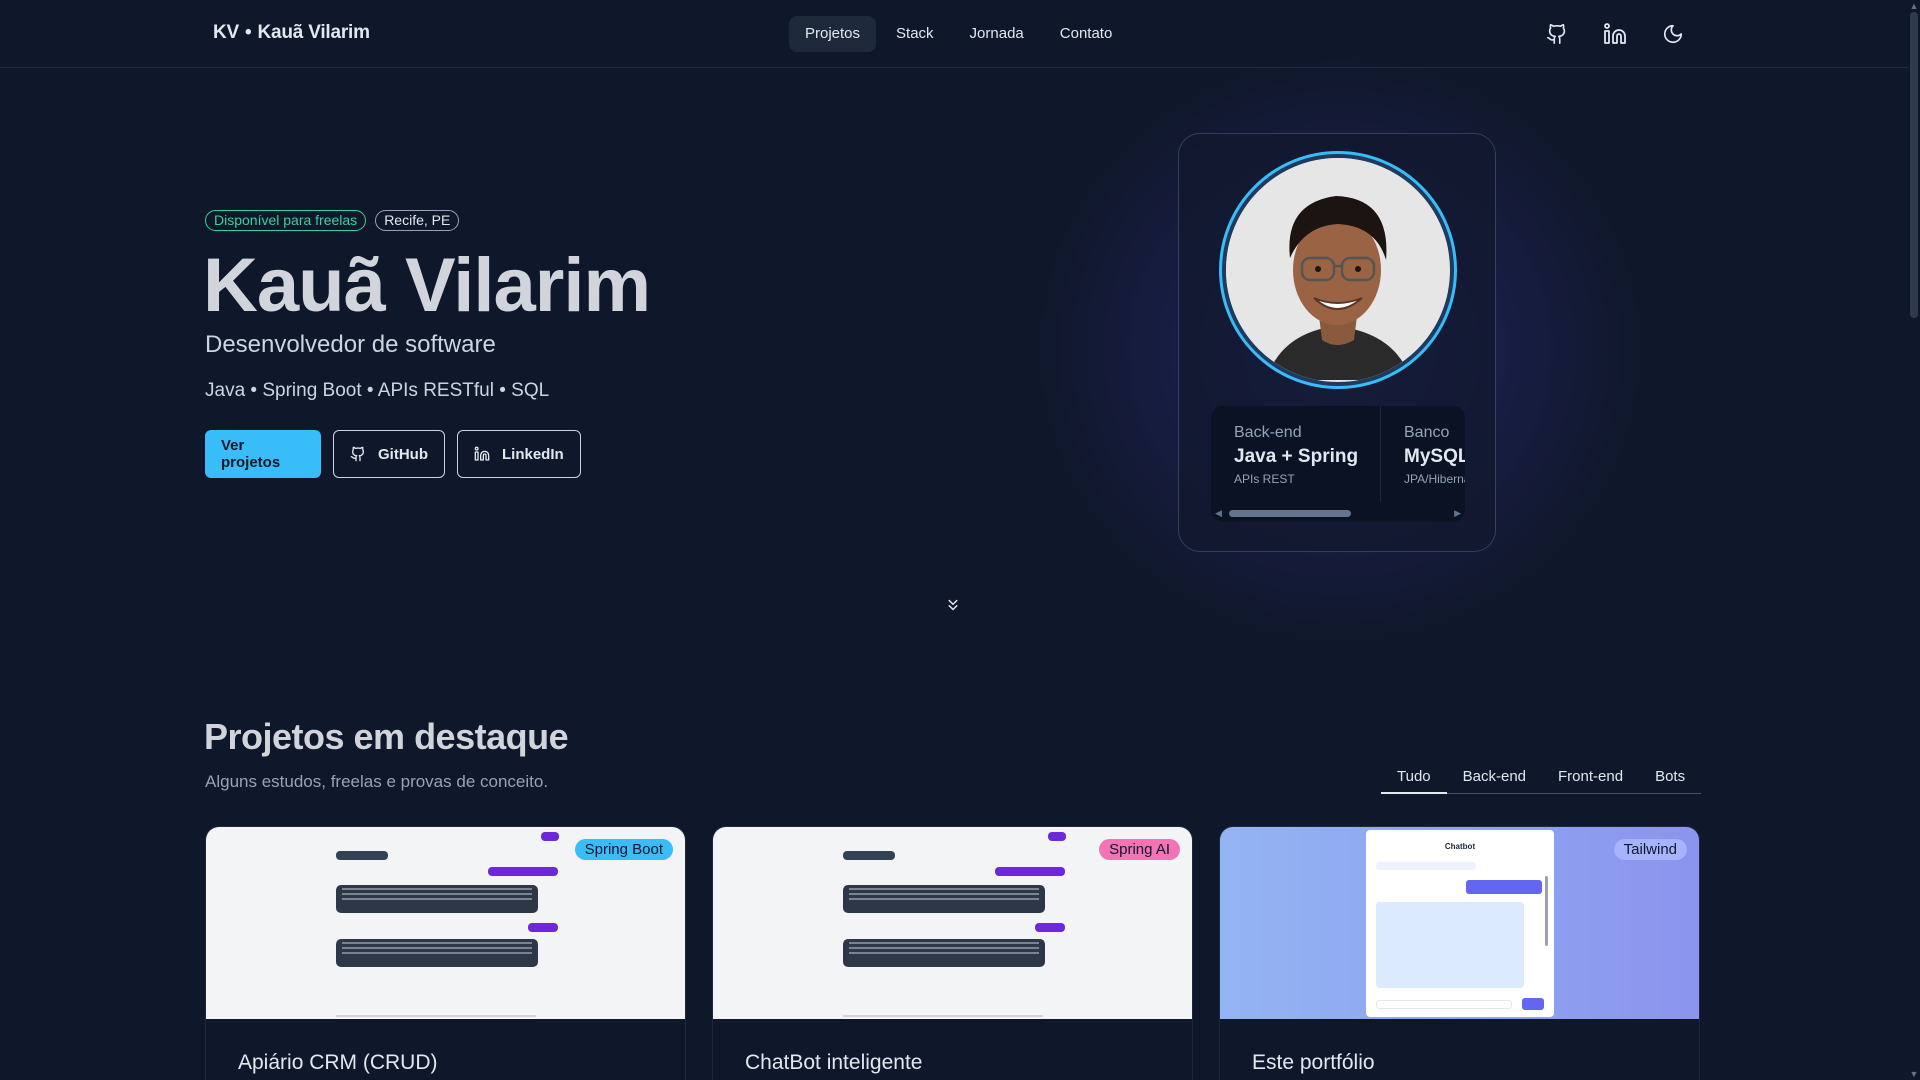 The image size is (1920, 1080). What do you see at coordinates (1914, 6) in the screenshot?
I see `scroll-up-arrow: ▲` at bounding box center [1914, 6].